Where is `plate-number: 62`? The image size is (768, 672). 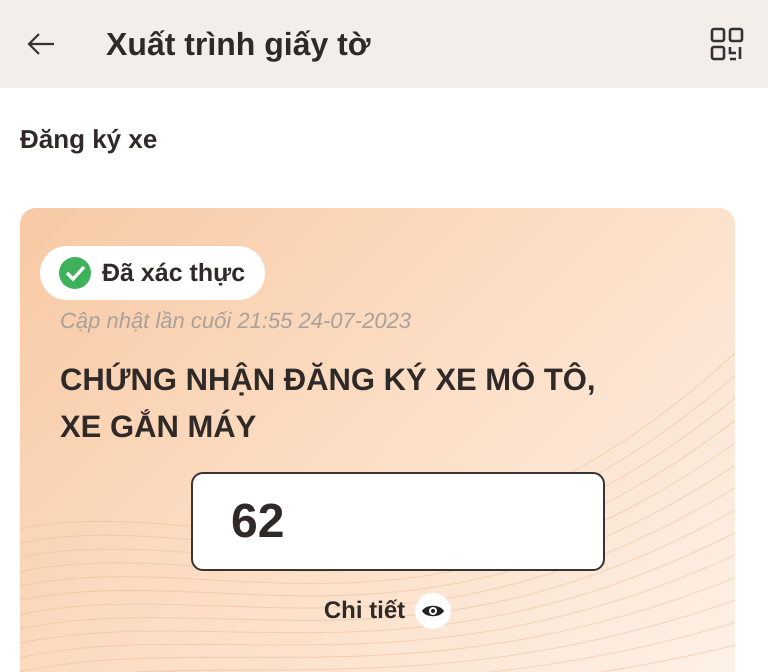
plate-number: 62 is located at coordinates (257, 521).